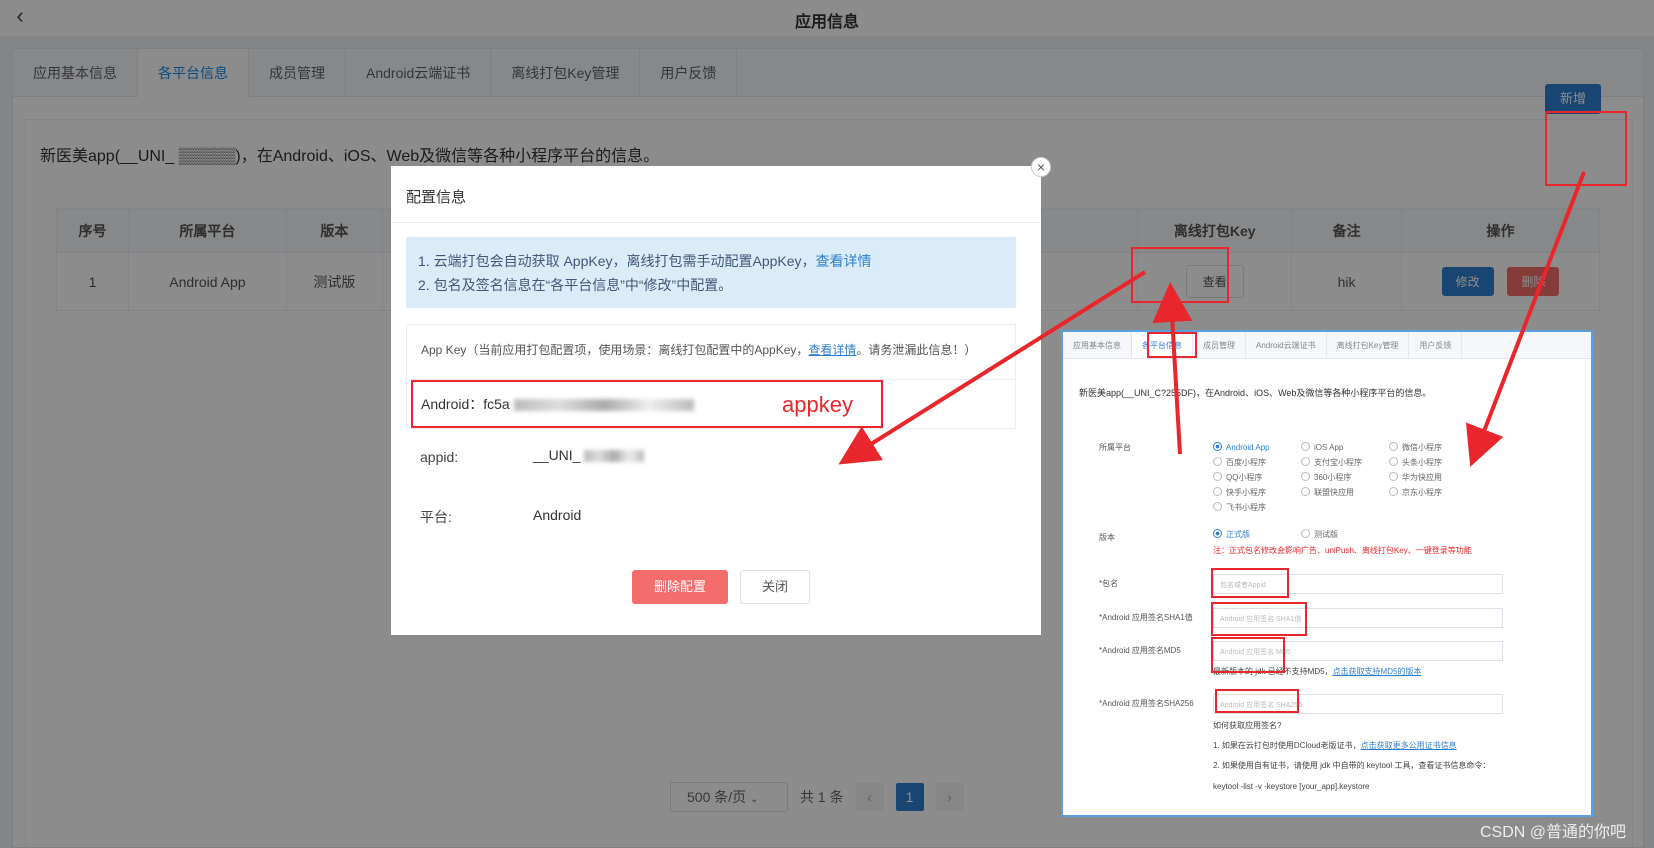 The width and height of the screenshot is (1654, 848). Describe the element at coordinates (439, 457) in the screenshot. I see `appid-label: appid:` at that location.